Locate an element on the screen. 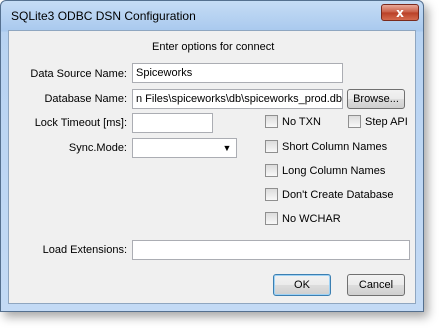 Image resolution: width=448 pixels, height=336 pixels. step-api-label: Step API is located at coordinates (386, 121).